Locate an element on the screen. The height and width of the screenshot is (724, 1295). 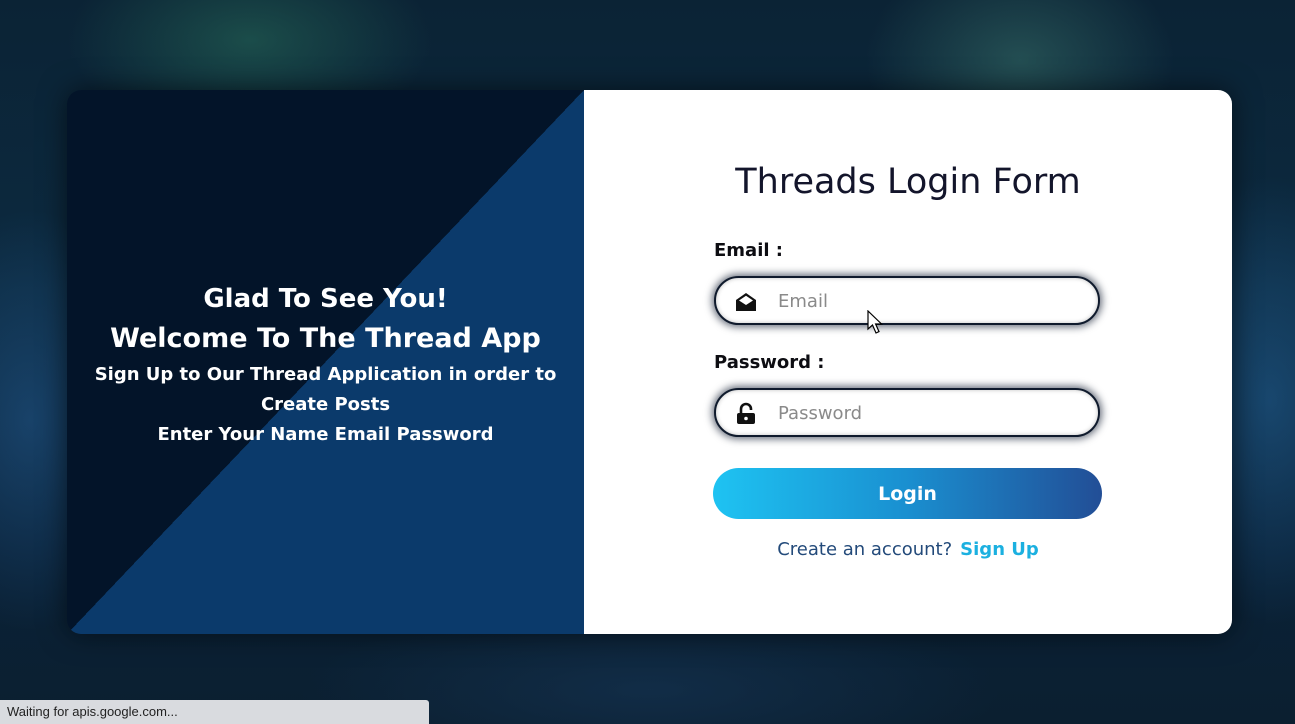
instruction-text: Enter Your Name Email Password is located at coordinates (325, 434).